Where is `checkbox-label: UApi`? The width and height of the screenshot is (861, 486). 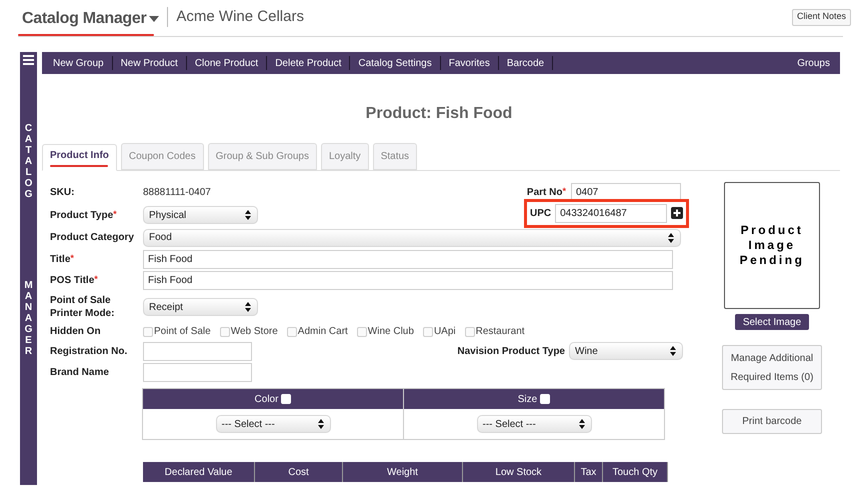 checkbox-label: UApi is located at coordinates (445, 332).